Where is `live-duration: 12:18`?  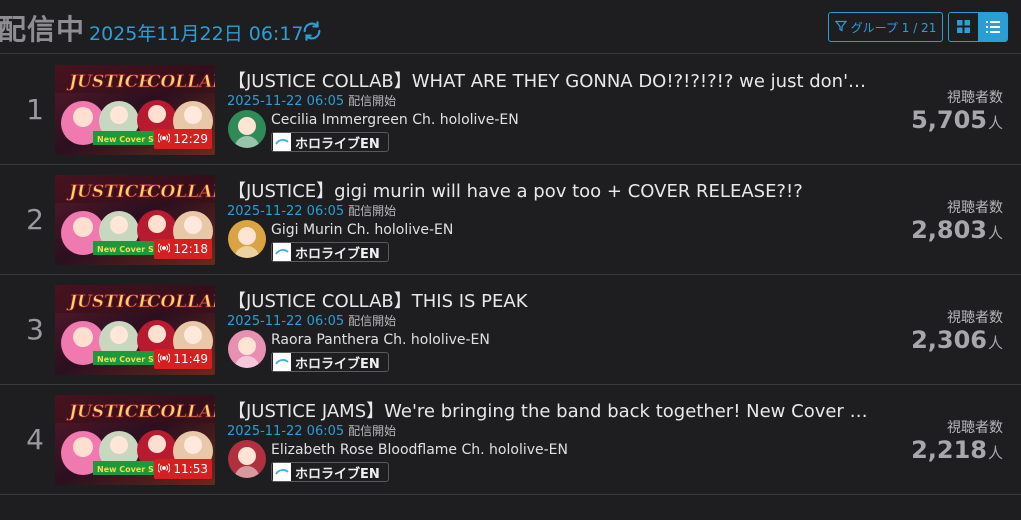
live-duration: 12:18 is located at coordinates (190, 249).